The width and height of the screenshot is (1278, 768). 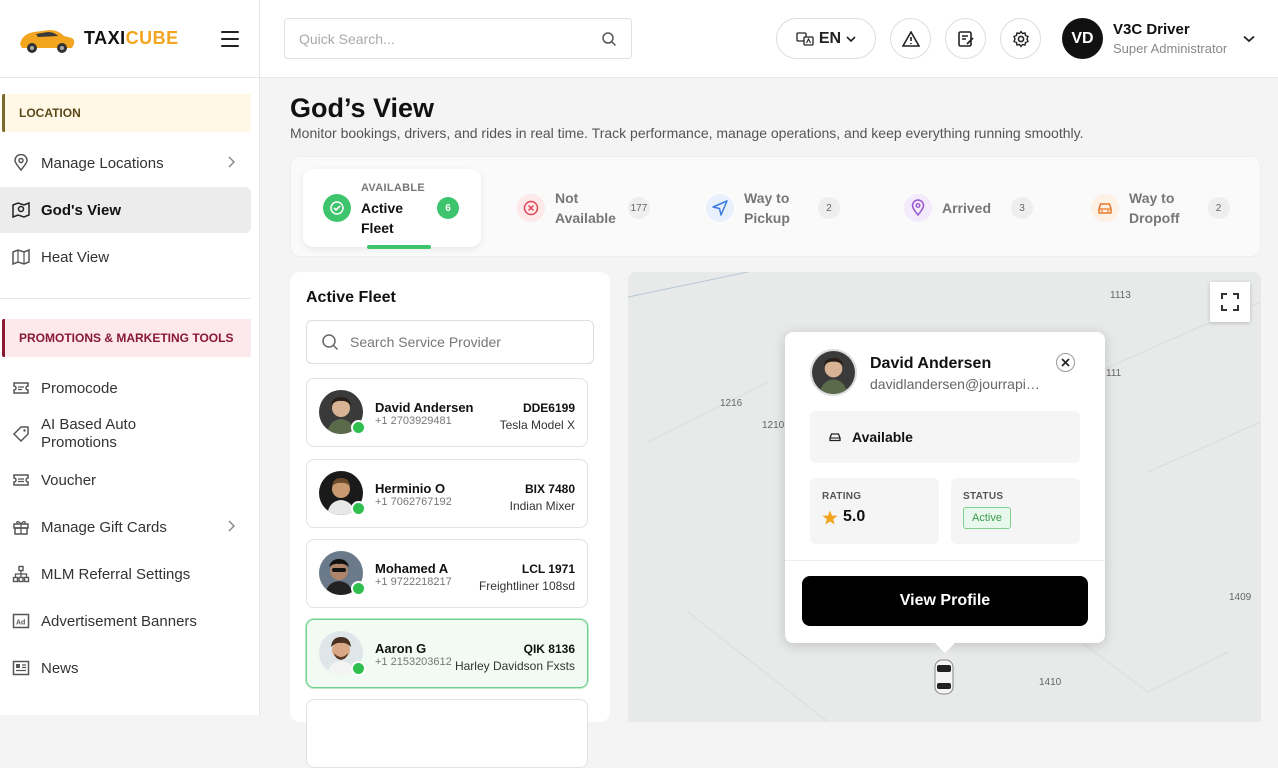 I want to click on sidebar-item-label: God's View, so click(x=81, y=210).